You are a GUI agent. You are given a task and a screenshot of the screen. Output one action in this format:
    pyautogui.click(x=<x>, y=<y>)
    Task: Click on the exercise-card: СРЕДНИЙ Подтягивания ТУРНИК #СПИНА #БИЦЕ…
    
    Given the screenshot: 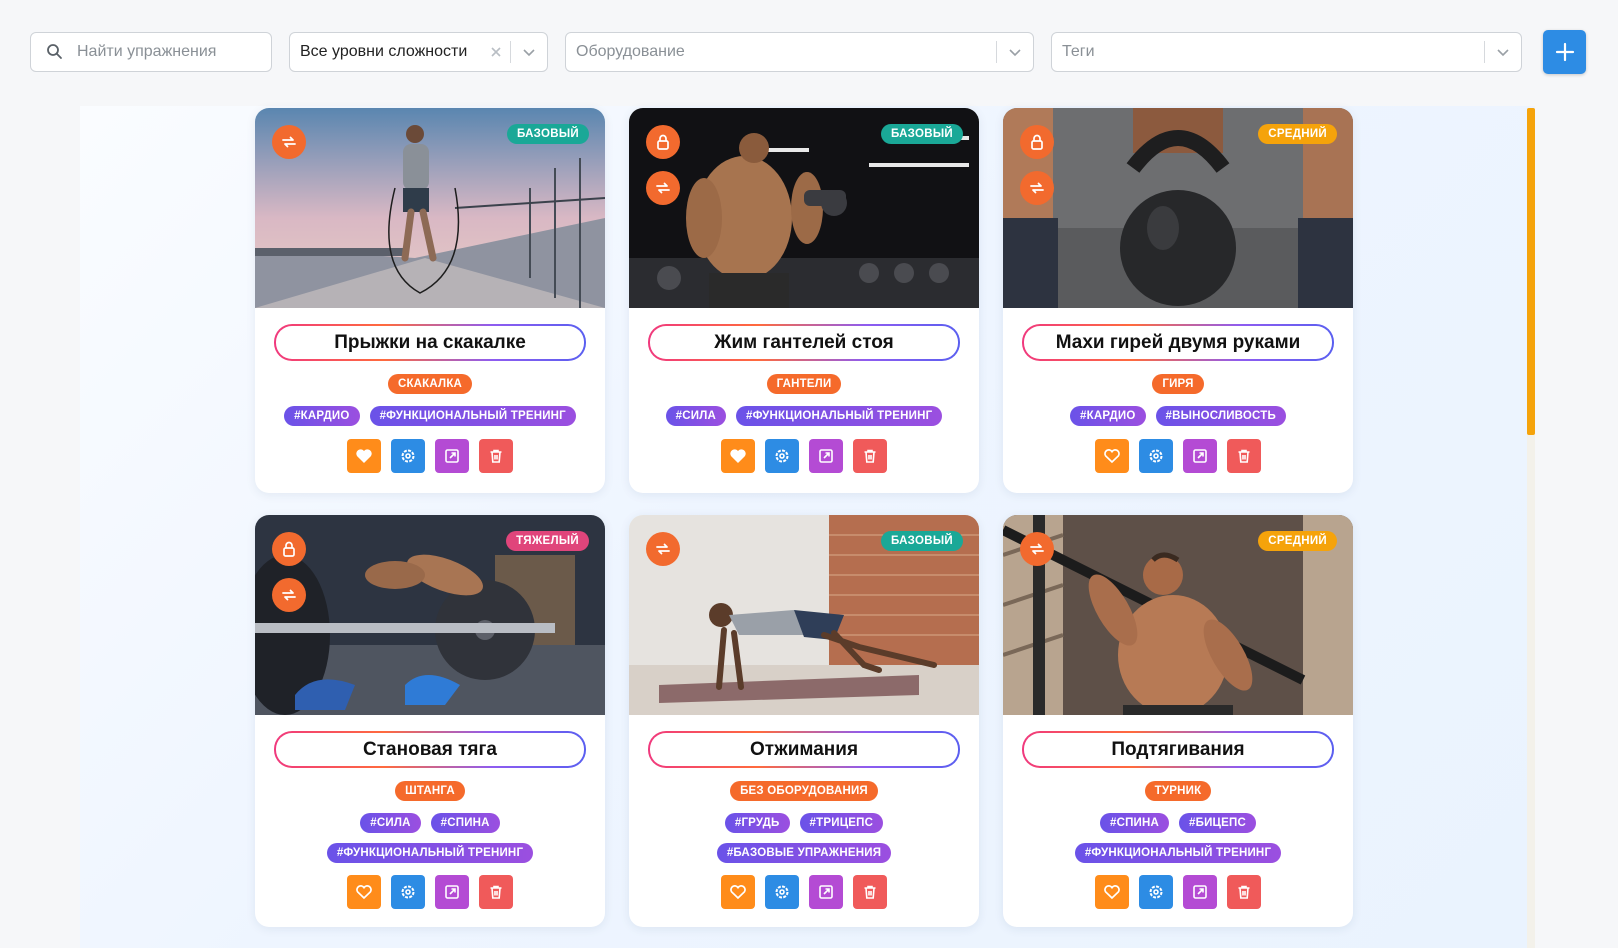 What is the action you would take?
    pyautogui.click(x=1178, y=721)
    